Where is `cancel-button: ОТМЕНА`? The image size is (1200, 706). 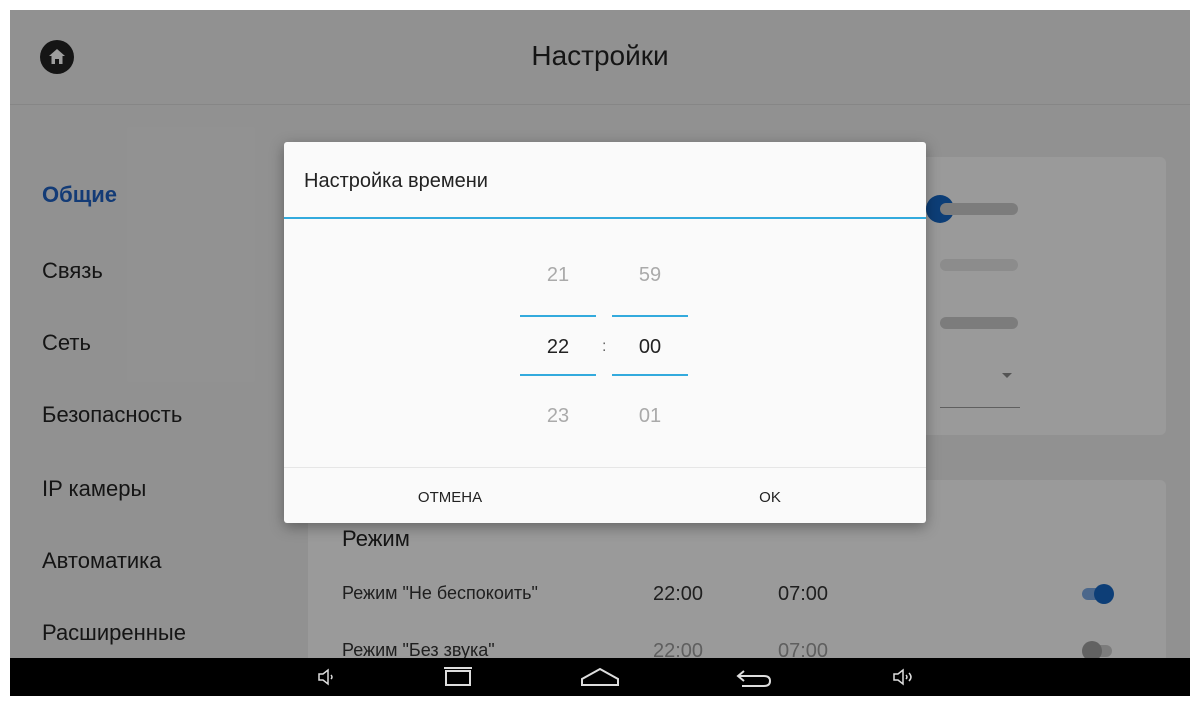 cancel-button: ОТМЕНА is located at coordinates (450, 498).